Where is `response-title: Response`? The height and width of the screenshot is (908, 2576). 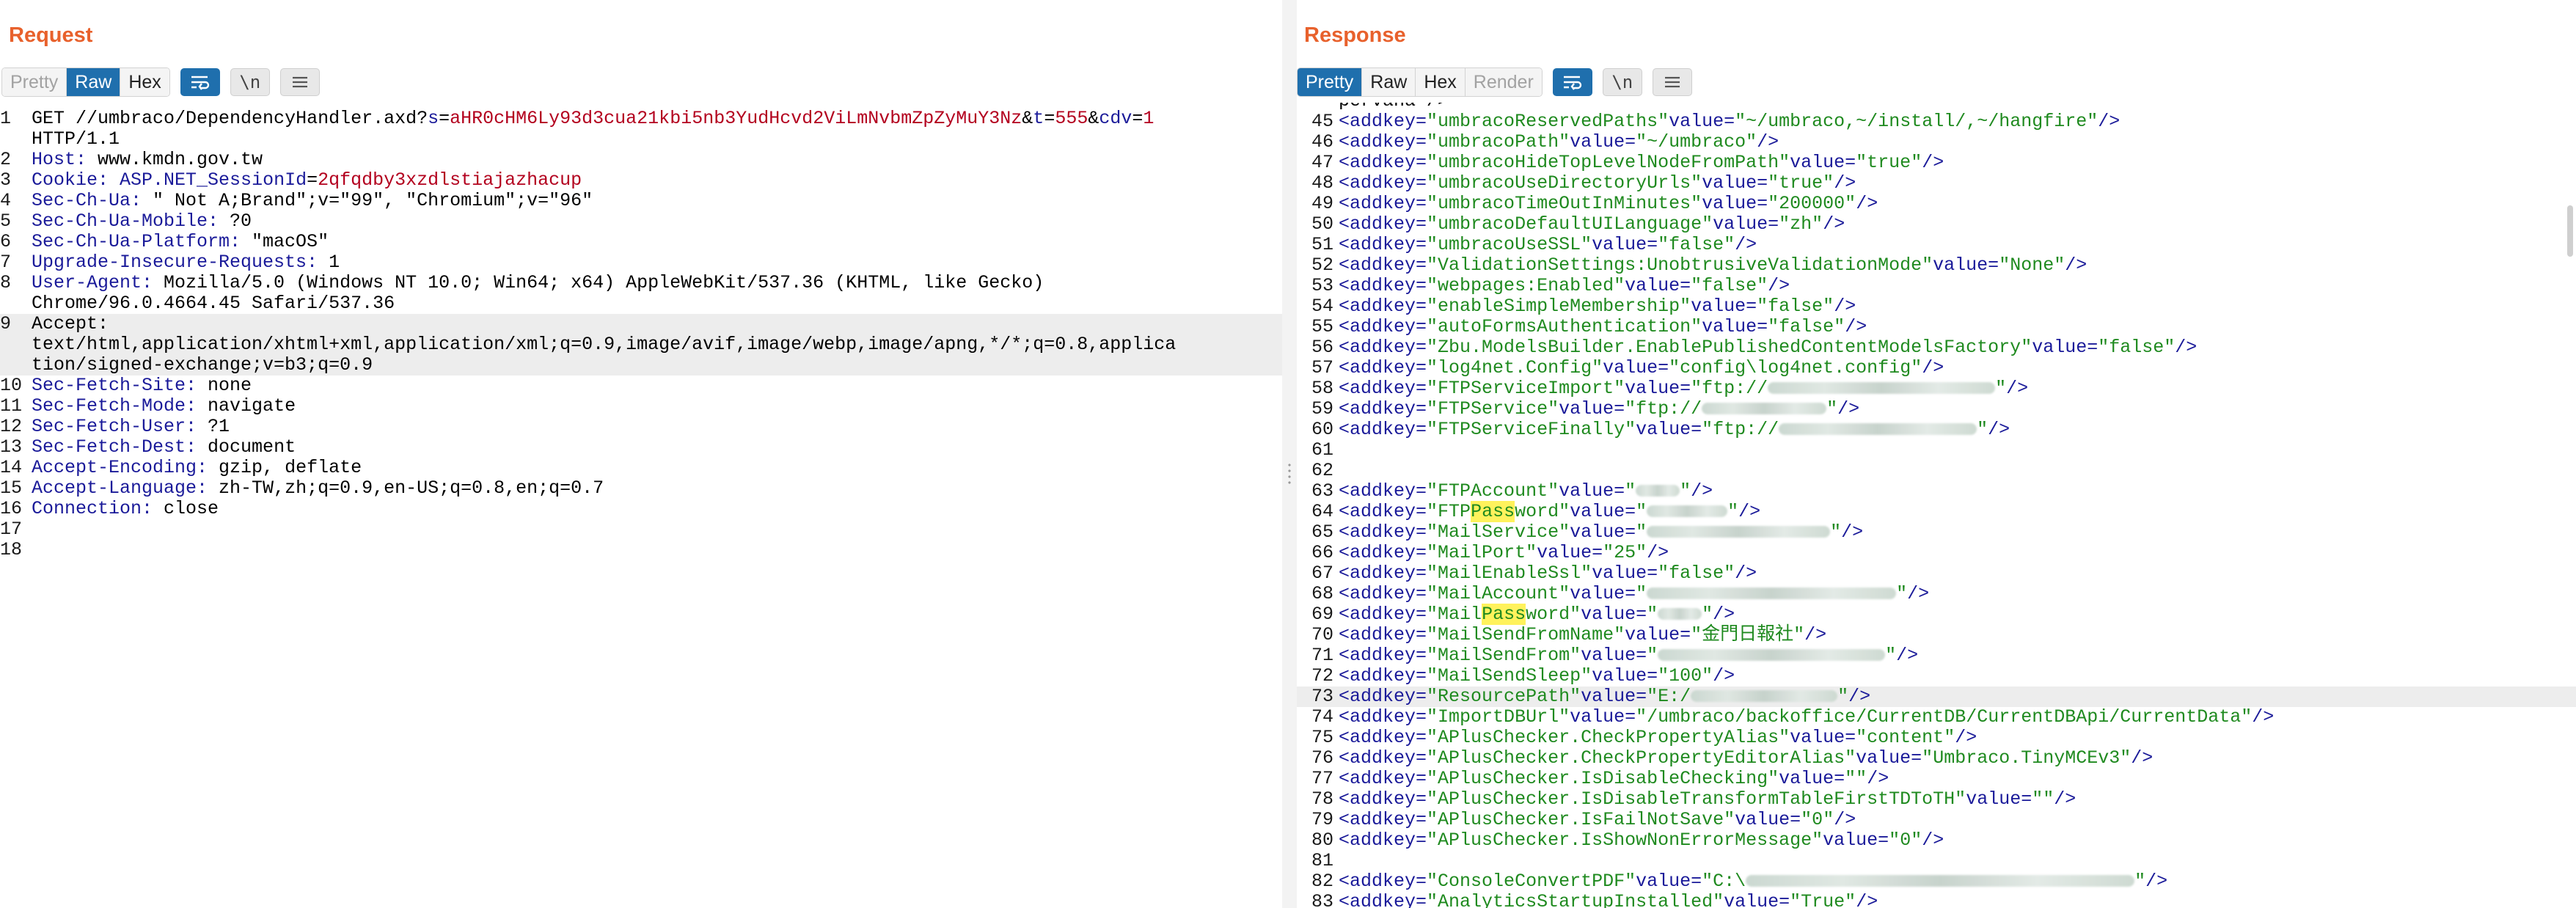 response-title: Response is located at coordinates (1355, 35).